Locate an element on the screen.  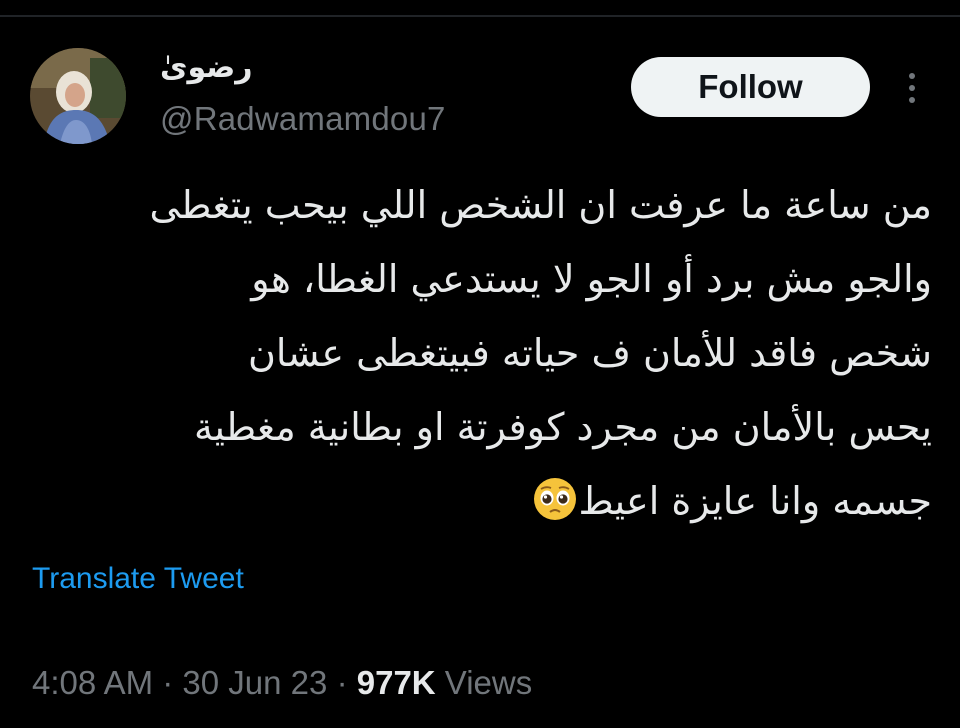
more-vertical-icon is located at coordinates (912, 88).